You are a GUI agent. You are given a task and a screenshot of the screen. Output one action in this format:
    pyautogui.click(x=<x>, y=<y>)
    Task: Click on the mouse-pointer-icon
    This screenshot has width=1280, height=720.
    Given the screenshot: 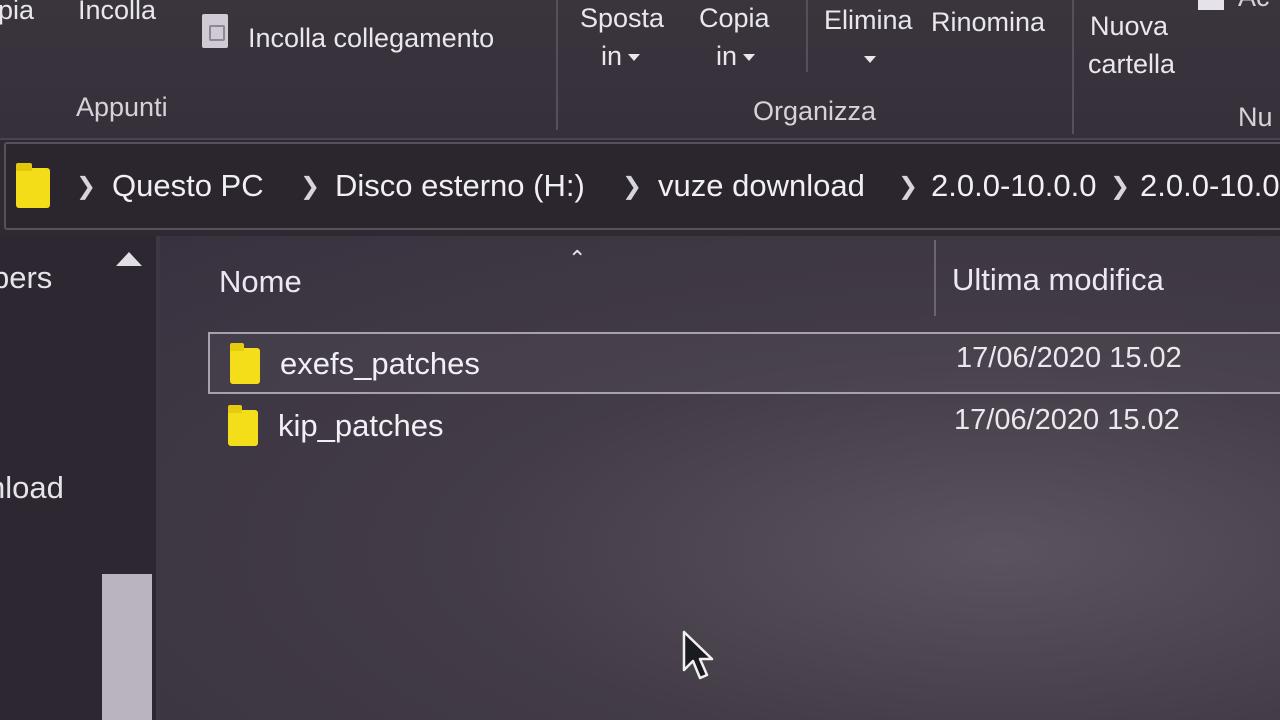 What is the action you would take?
    pyautogui.click(x=698, y=655)
    